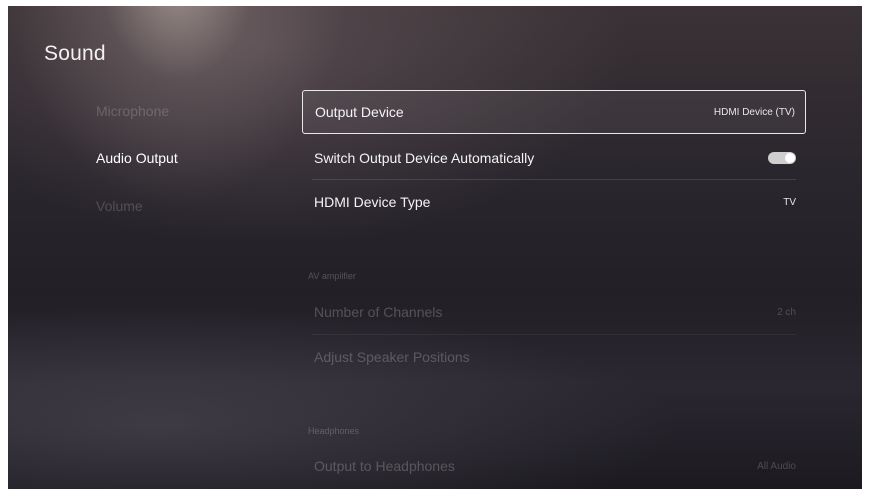  What do you see at coordinates (119, 206) in the screenshot?
I see `sidebar-item-volume: Volume` at bounding box center [119, 206].